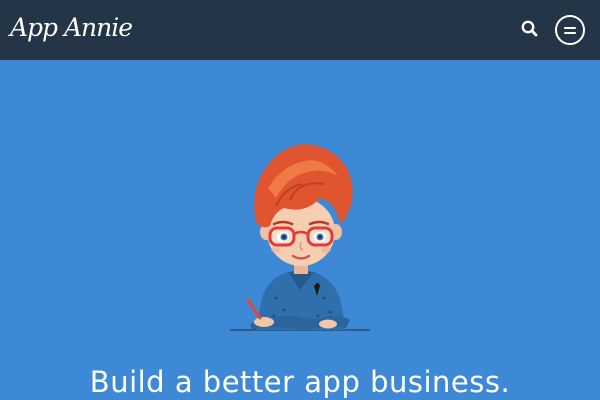 This screenshot has height=400, width=600. What do you see at coordinates (71, 28) in the screenshot?
I see `app-annie-logo: App Annie` at bounding box center [71, 28].